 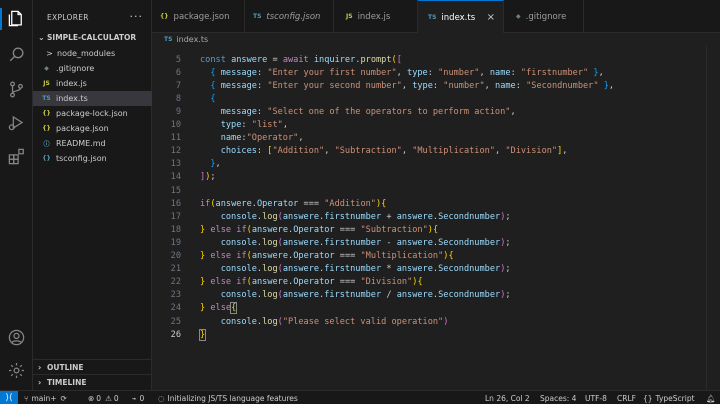 I want to click on warning-icon: ⚠, so click(x=108, y=398).